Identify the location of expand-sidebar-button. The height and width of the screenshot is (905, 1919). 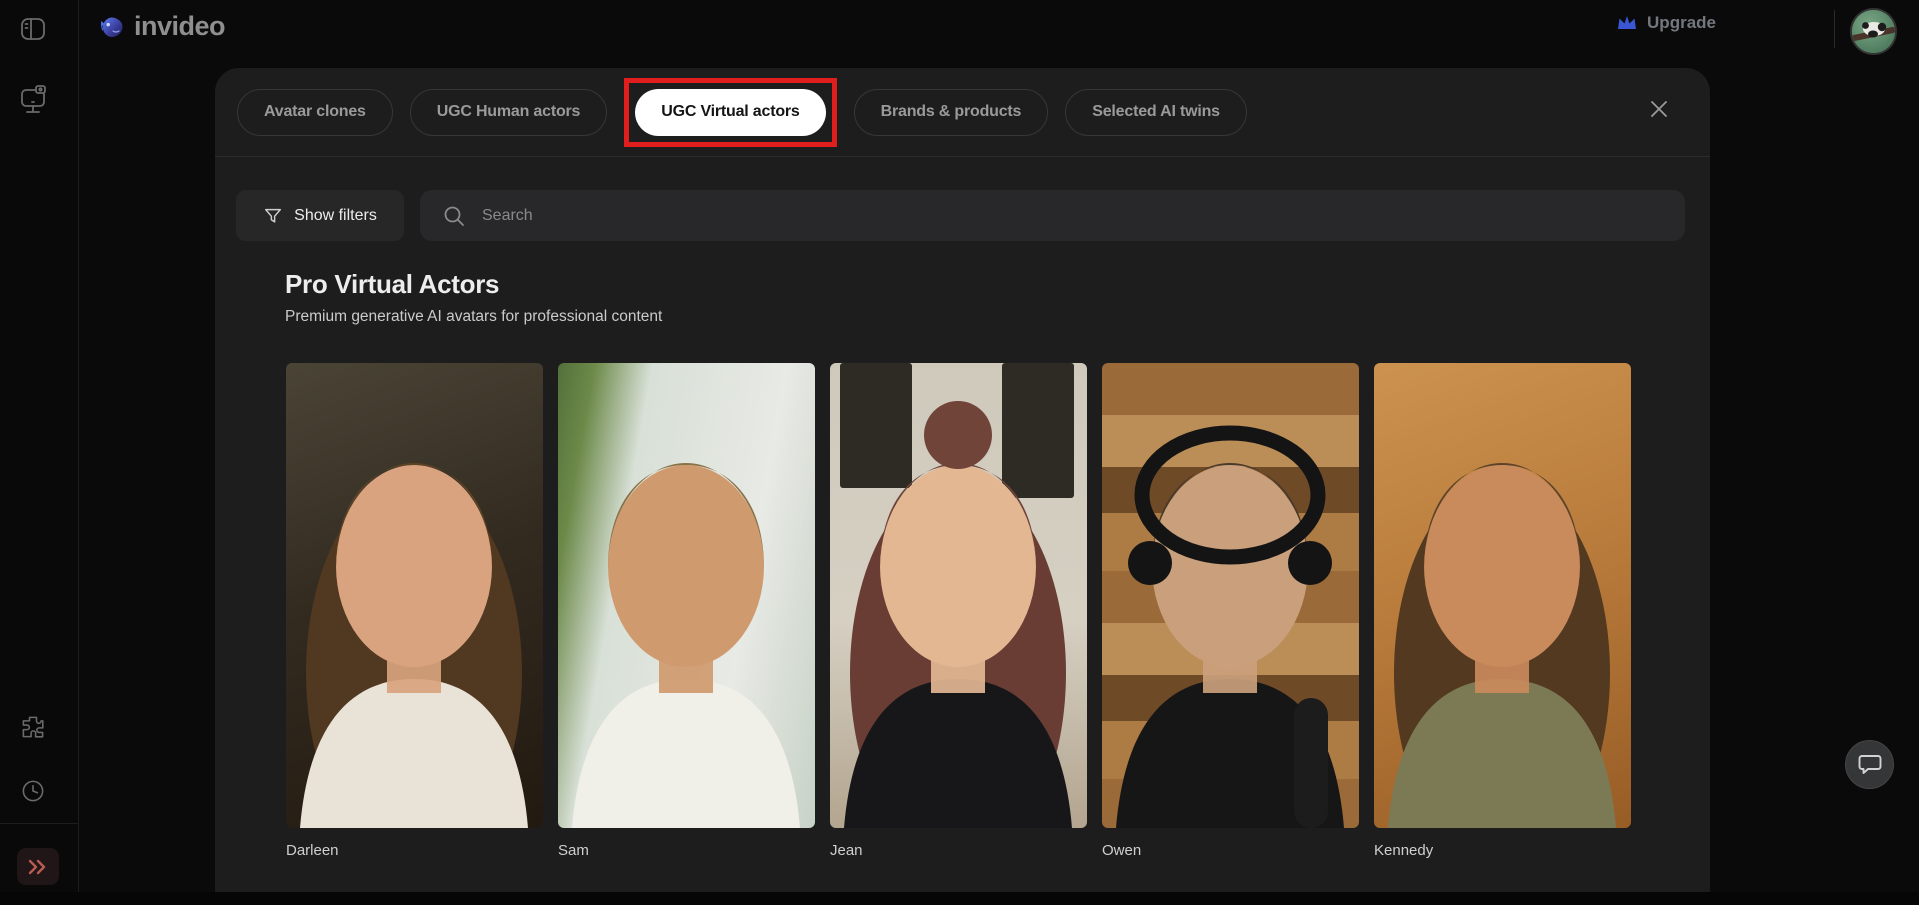
(38, 866).